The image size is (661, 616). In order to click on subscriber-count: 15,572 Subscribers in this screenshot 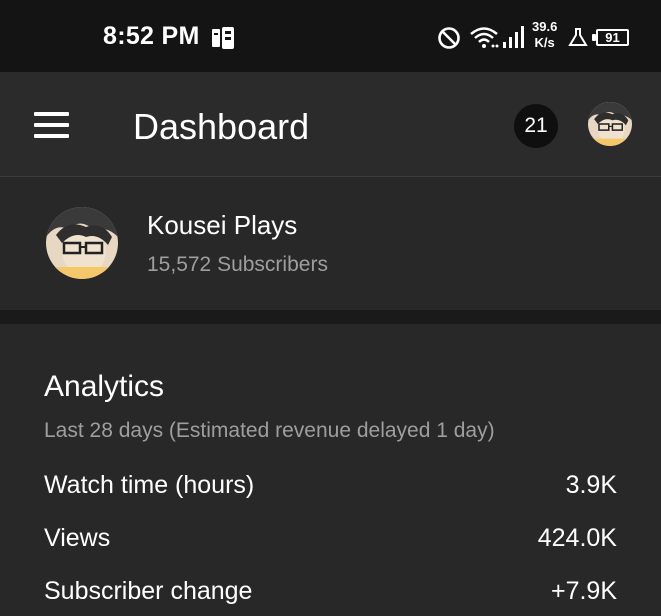, I will do `click(237, 264)`.